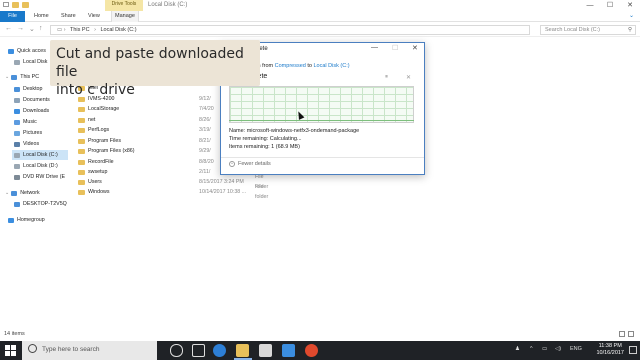 Image resolution: width=640 pixels, height=360 pixels. I want to click on network-icon, so click(14, 193).